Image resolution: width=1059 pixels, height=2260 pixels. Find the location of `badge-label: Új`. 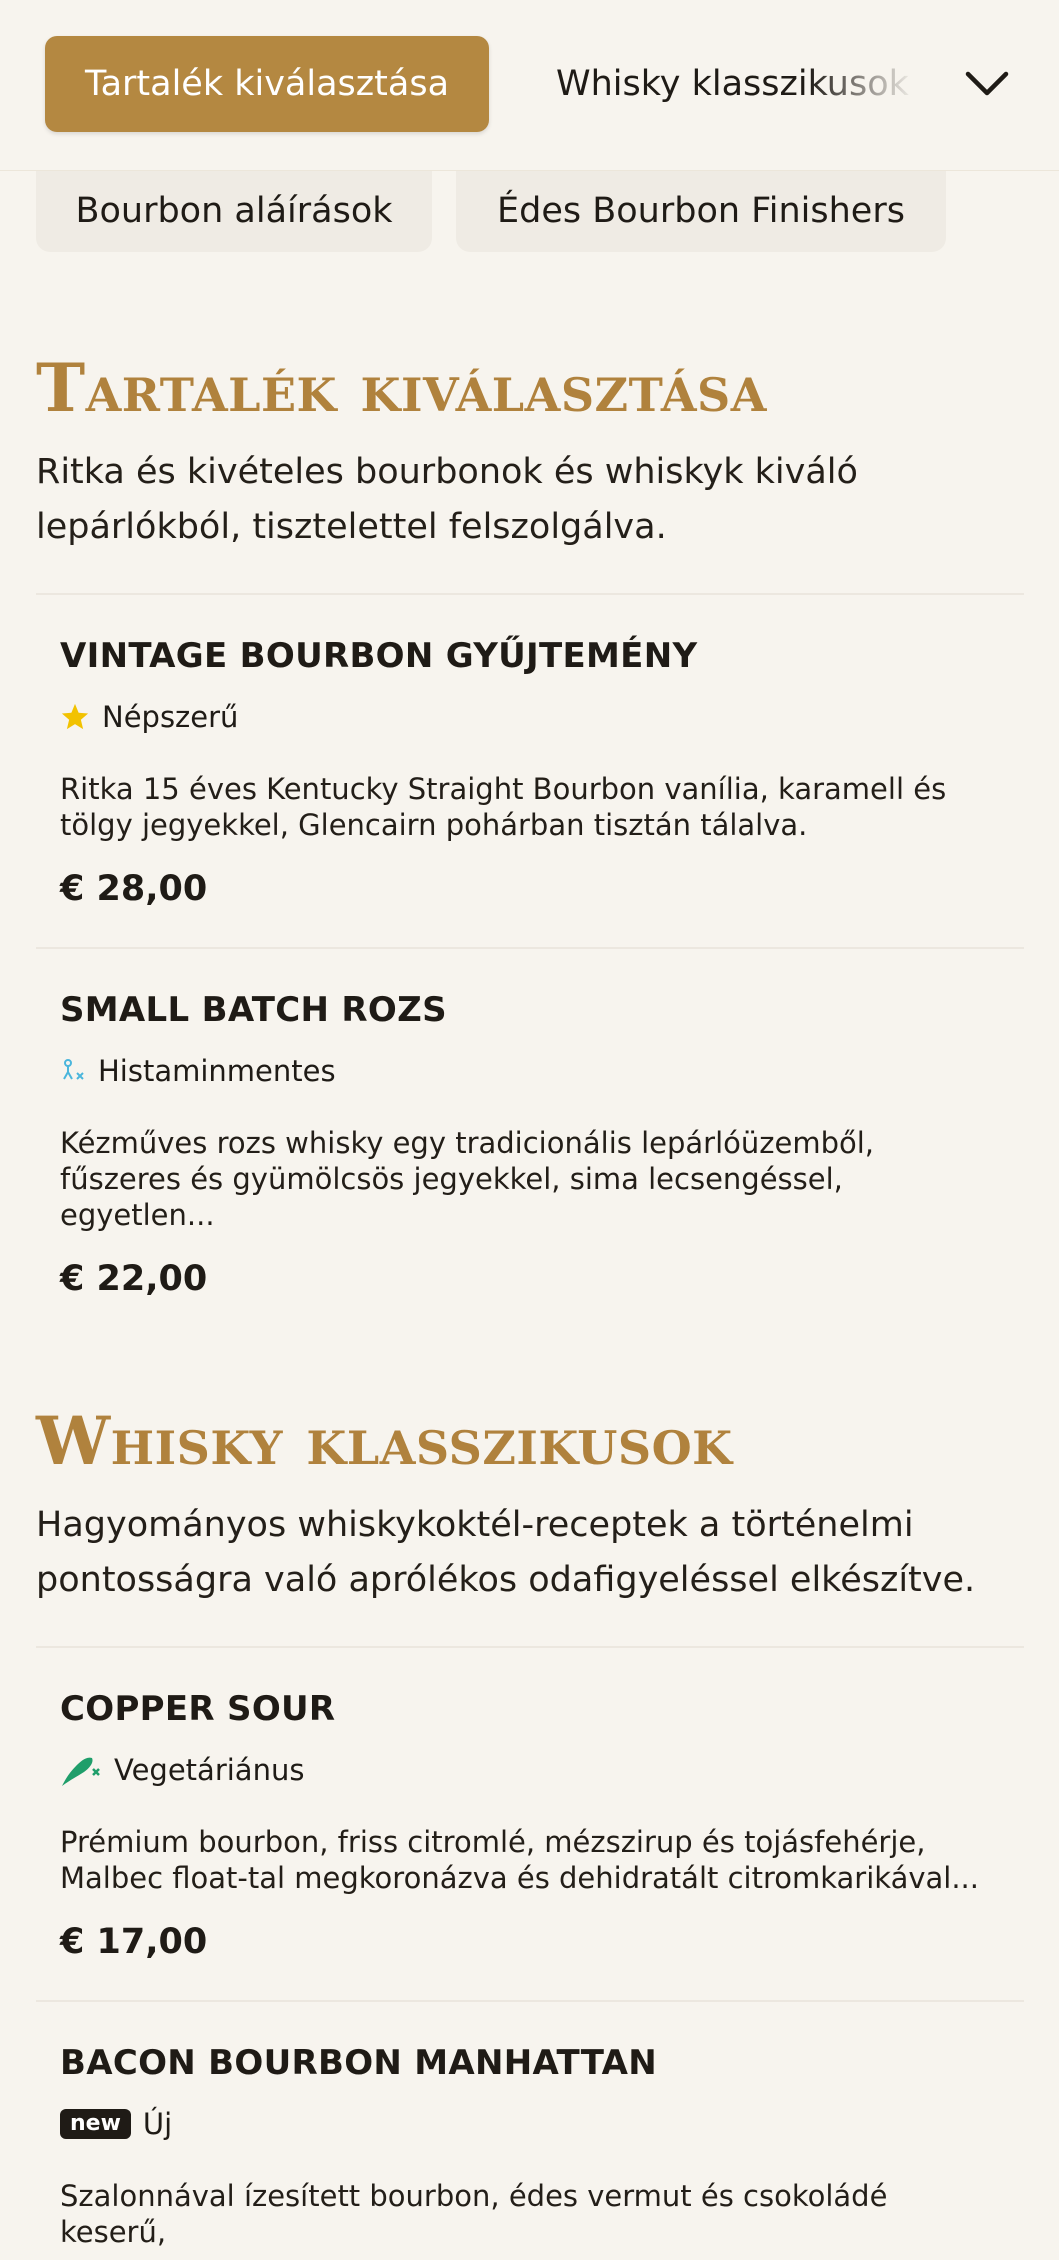

badge-label: Új is located at coordinates (157, 2123).